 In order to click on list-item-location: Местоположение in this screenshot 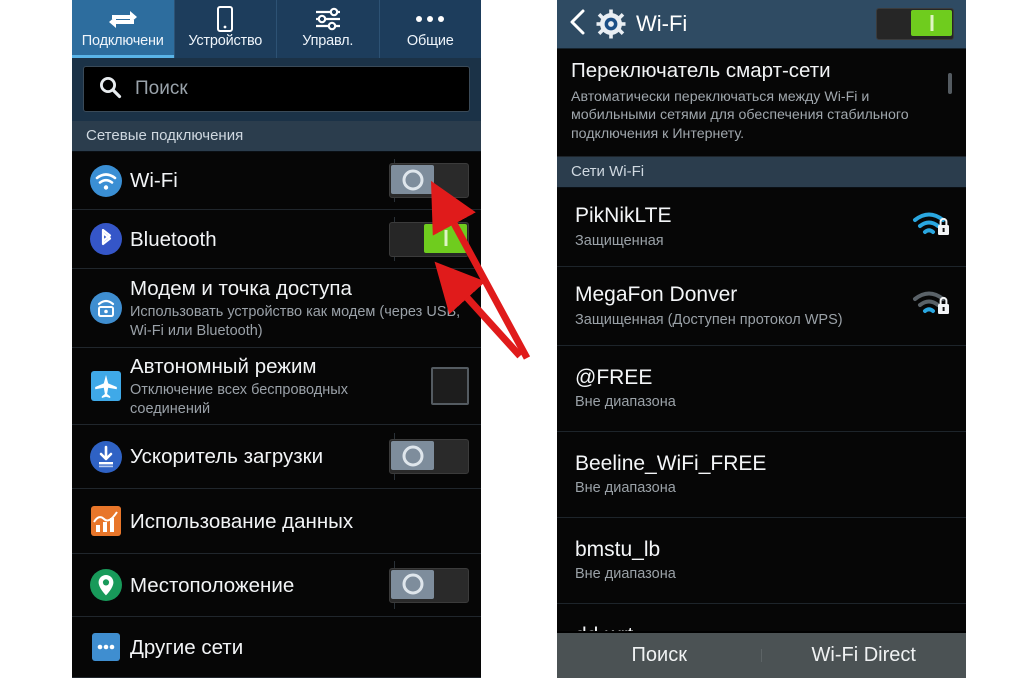, I will do `click(276, 585)`.